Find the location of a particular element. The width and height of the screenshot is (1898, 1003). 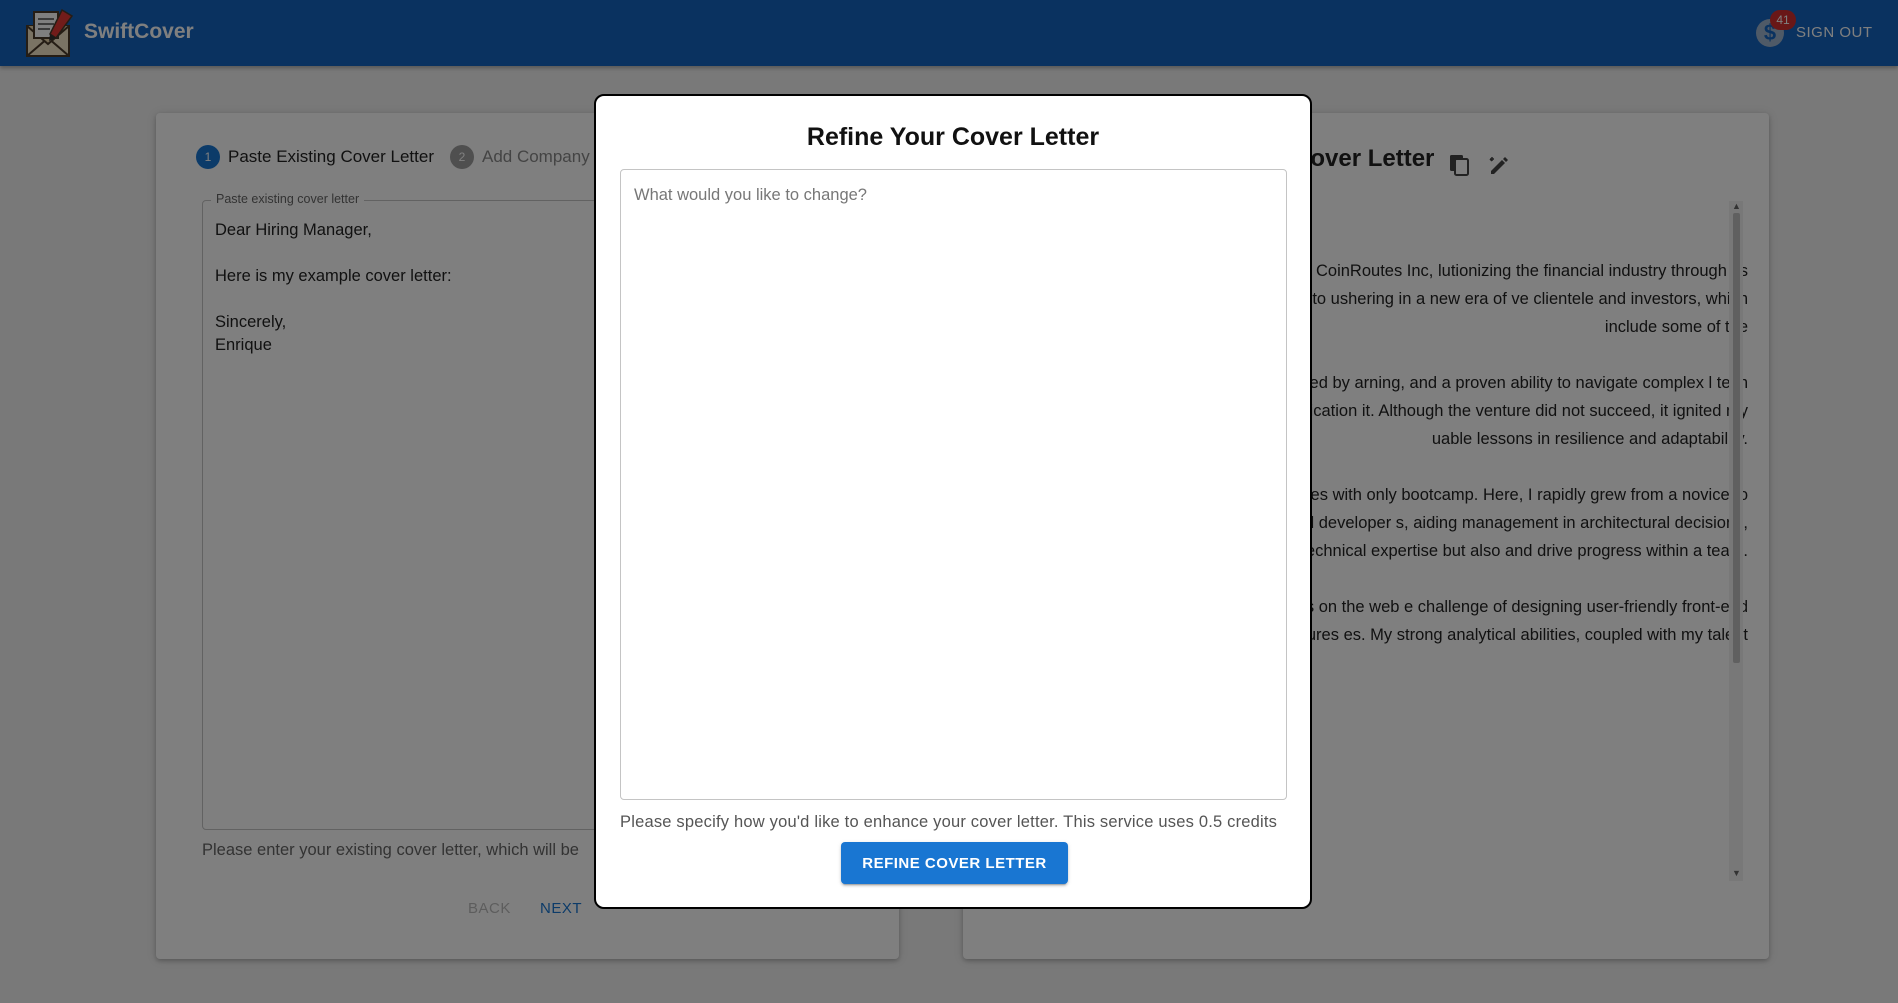

refine-cover-letter-button: REFINE COVER LETTER is located at coordinates (954, 863).